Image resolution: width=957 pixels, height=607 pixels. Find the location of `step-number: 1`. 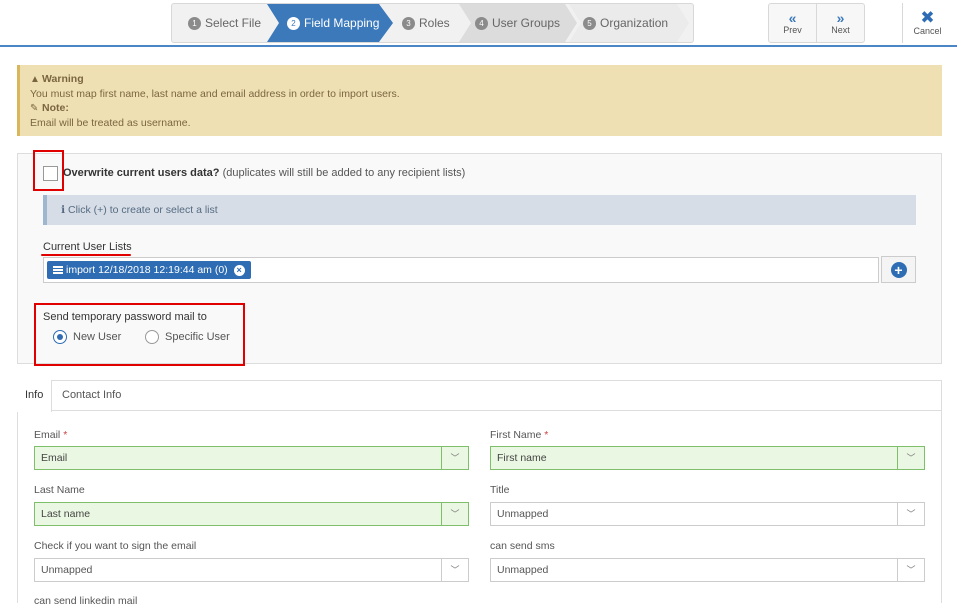

step-number: 1 is located at coordinates (194, 23).